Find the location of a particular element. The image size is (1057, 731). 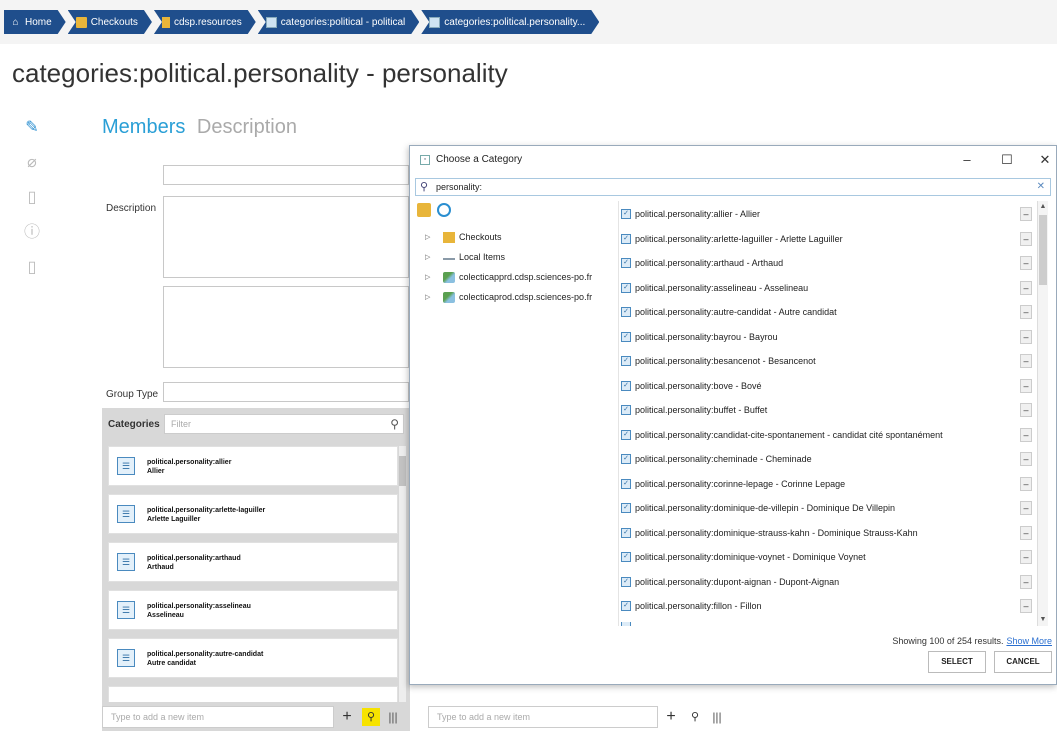

show-more-link: Show More is located at coordinates (1029, 641).